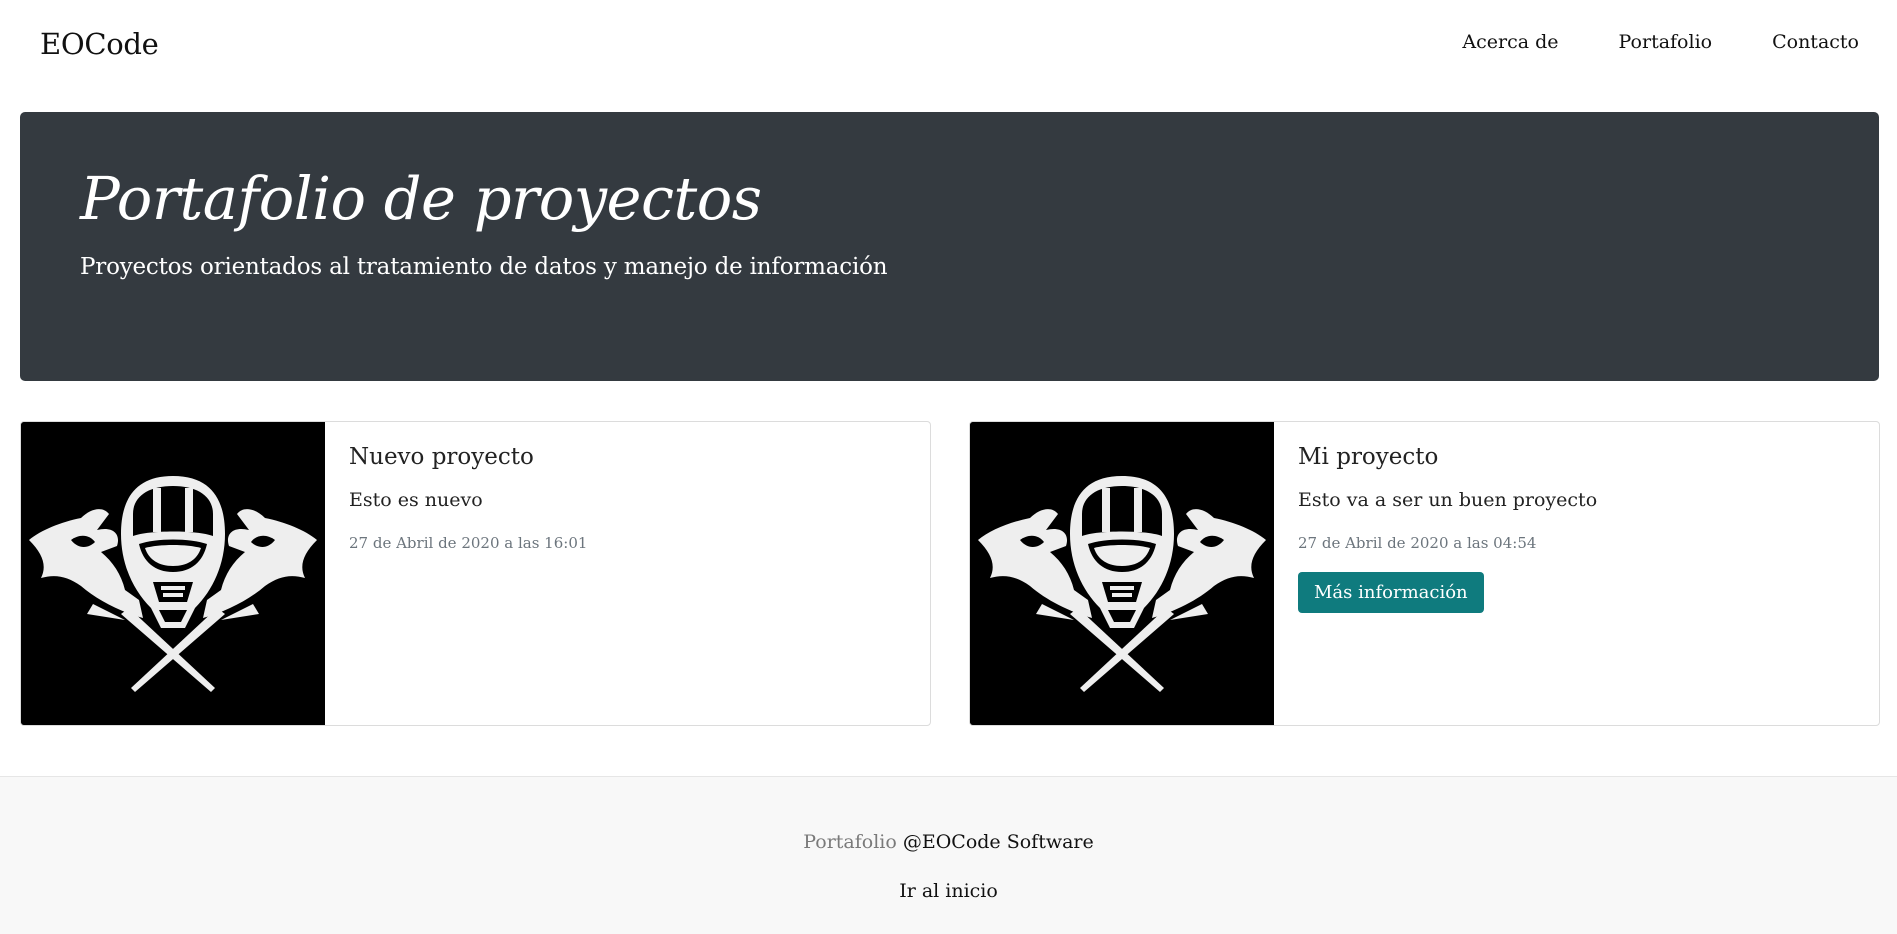 This screenshot has height=934, width=1897. What do you see at coordinates (948, 891) in the screenshot?
I see `go-home-link: Ir al inicio` at bounding box center [948, 891].